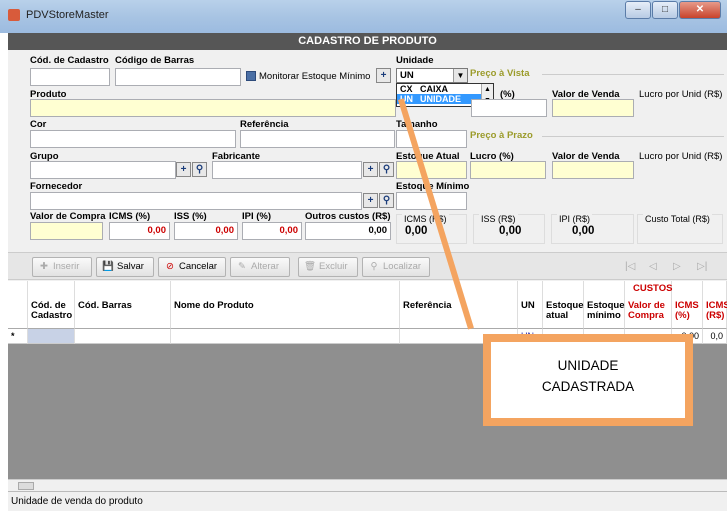 The image size is (727, 511). What do you see at coordinates (370, 200) in the screenshot?
I see `add-fornecedor-button: +` at bounding box center [370, 200].